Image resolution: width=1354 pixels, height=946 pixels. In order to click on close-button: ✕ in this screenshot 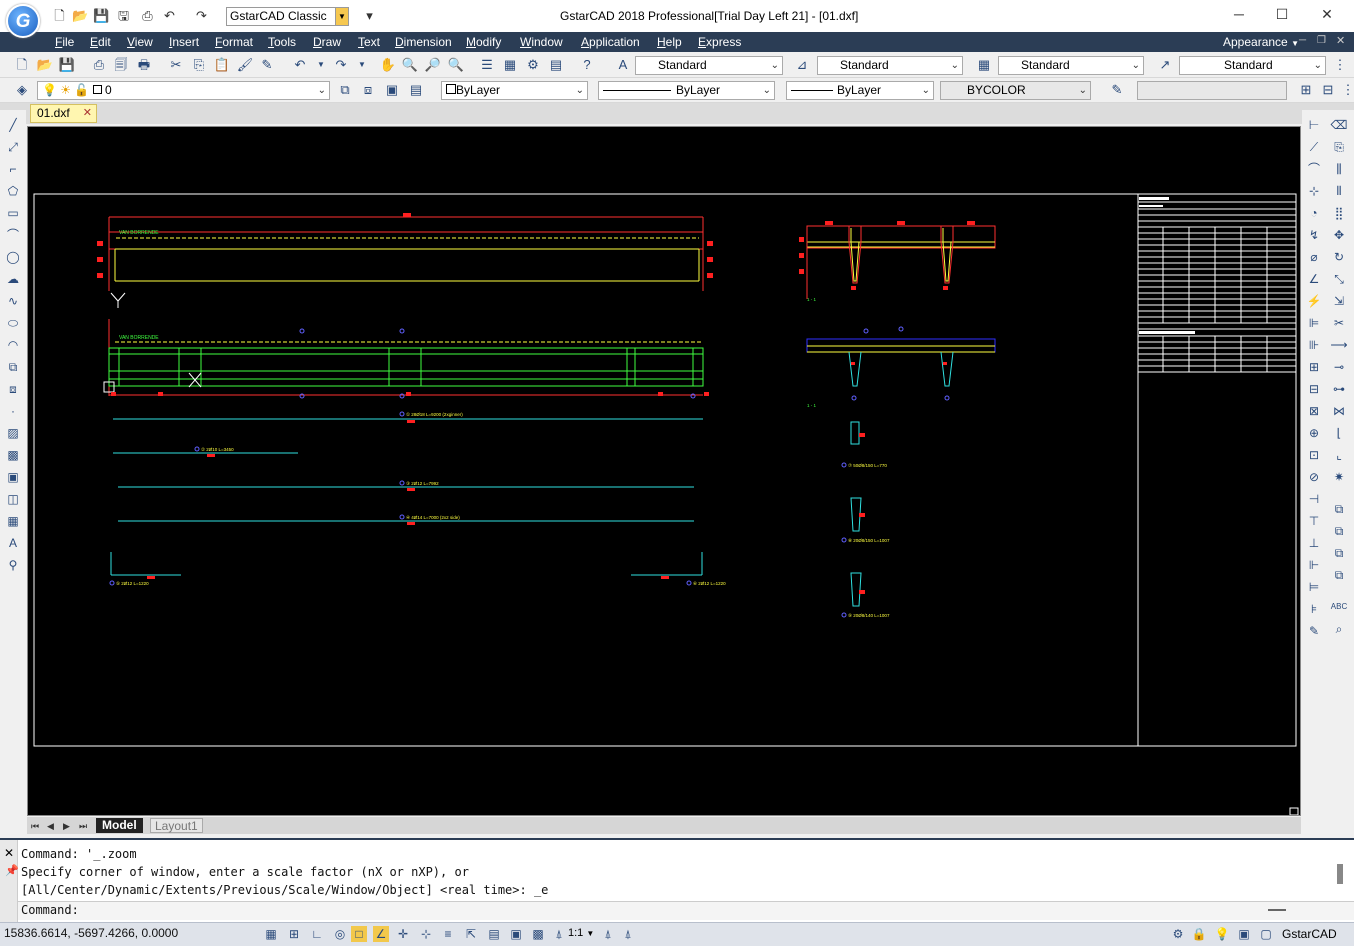, I will do `click(1327, 15)`.